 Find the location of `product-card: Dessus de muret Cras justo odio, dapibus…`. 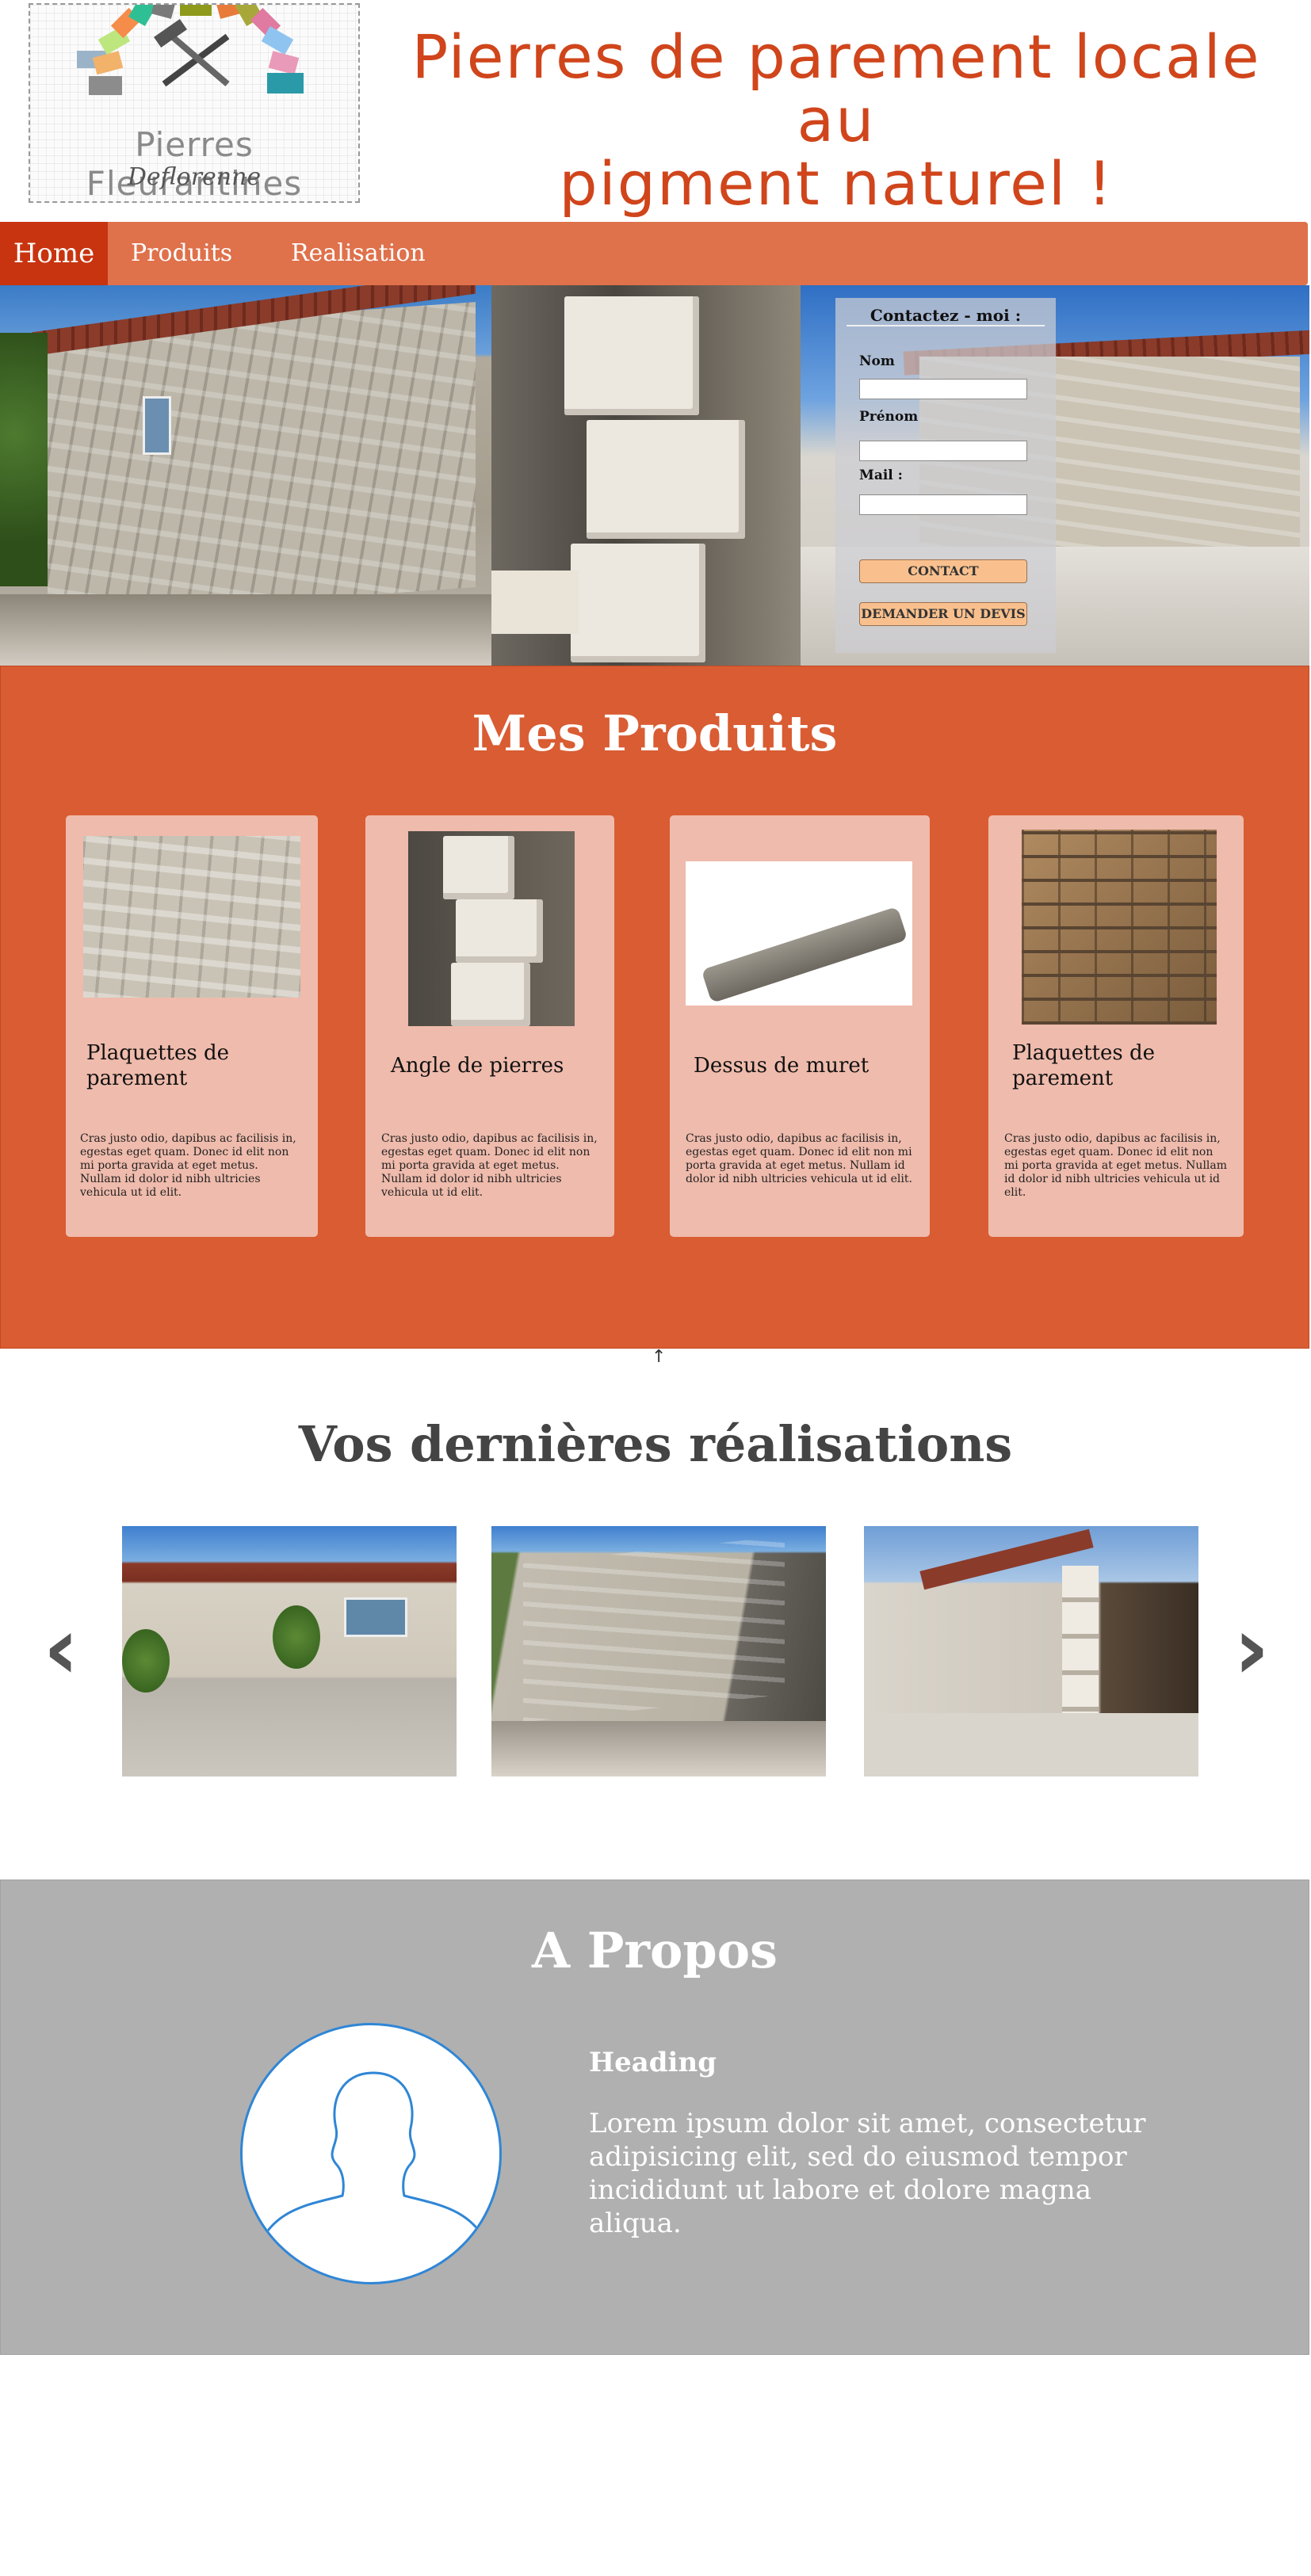

product-card: Dessus de muret Cras justo odio, dapibus… is located at coordinates (800, 1026).